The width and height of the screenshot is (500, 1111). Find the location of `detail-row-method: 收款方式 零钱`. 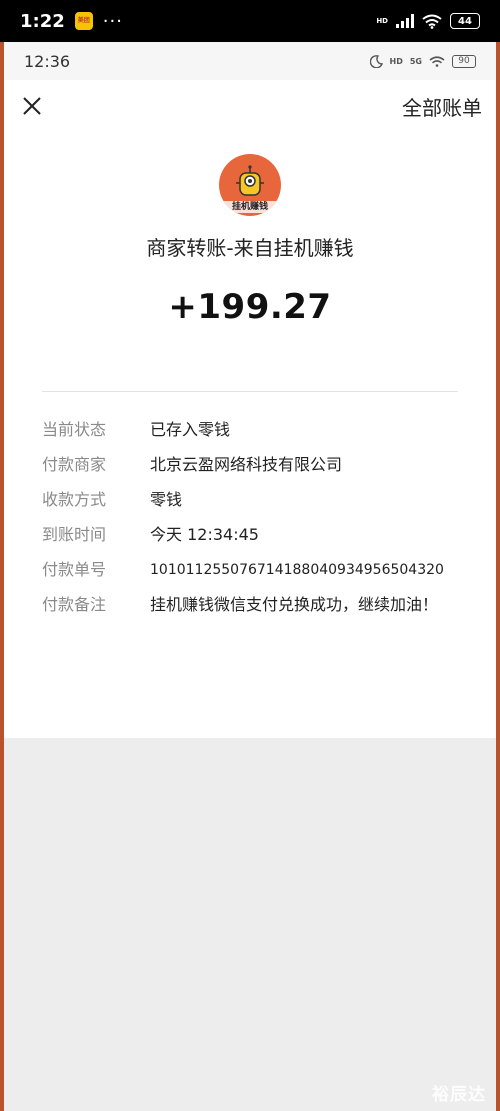

detail-row-method: 收款方式 零钱 is located at coordinates (254, 500).